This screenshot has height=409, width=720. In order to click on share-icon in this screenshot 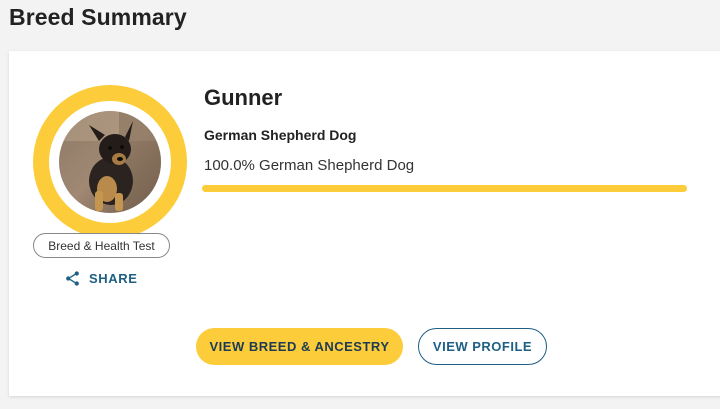, I will do `click(72, 278)`.